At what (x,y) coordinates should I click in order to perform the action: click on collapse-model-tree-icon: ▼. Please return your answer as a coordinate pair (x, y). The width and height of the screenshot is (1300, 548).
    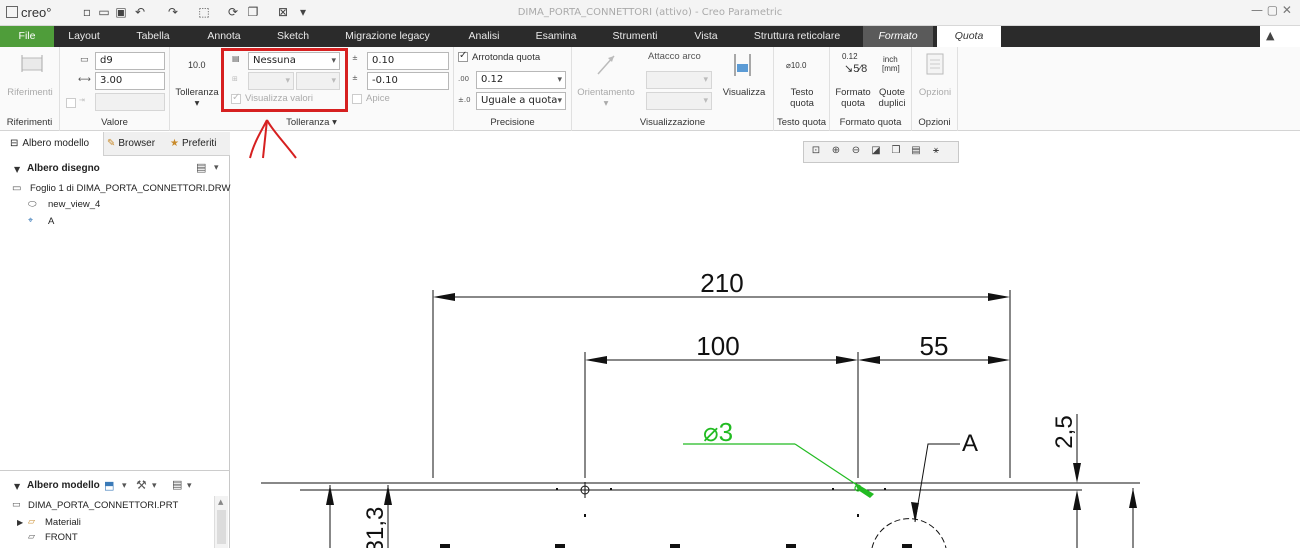
    Looking at the image, I should click on (17, 486).